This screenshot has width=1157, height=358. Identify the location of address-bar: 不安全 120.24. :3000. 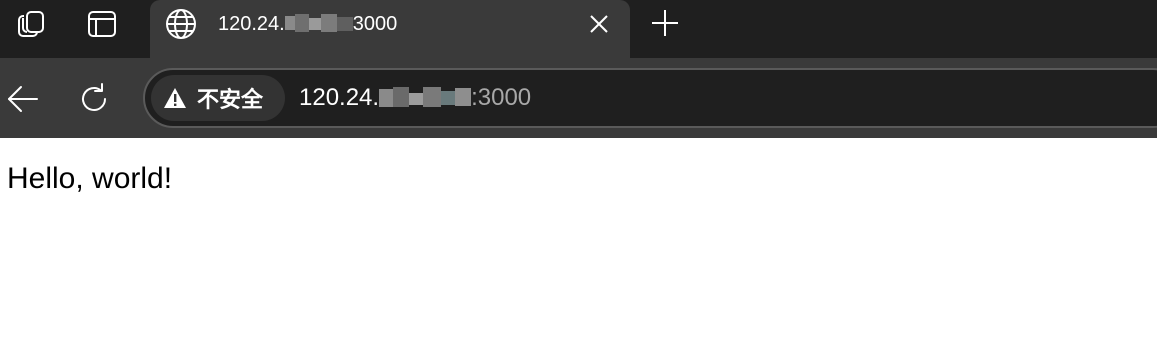
(650, 98).